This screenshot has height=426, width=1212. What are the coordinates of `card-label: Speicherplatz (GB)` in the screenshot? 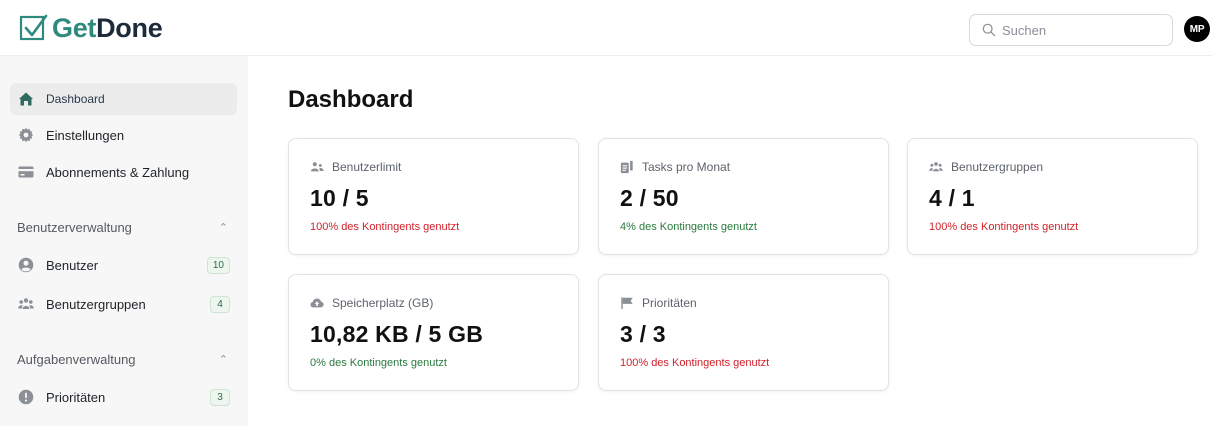 It's located at (371, 303).